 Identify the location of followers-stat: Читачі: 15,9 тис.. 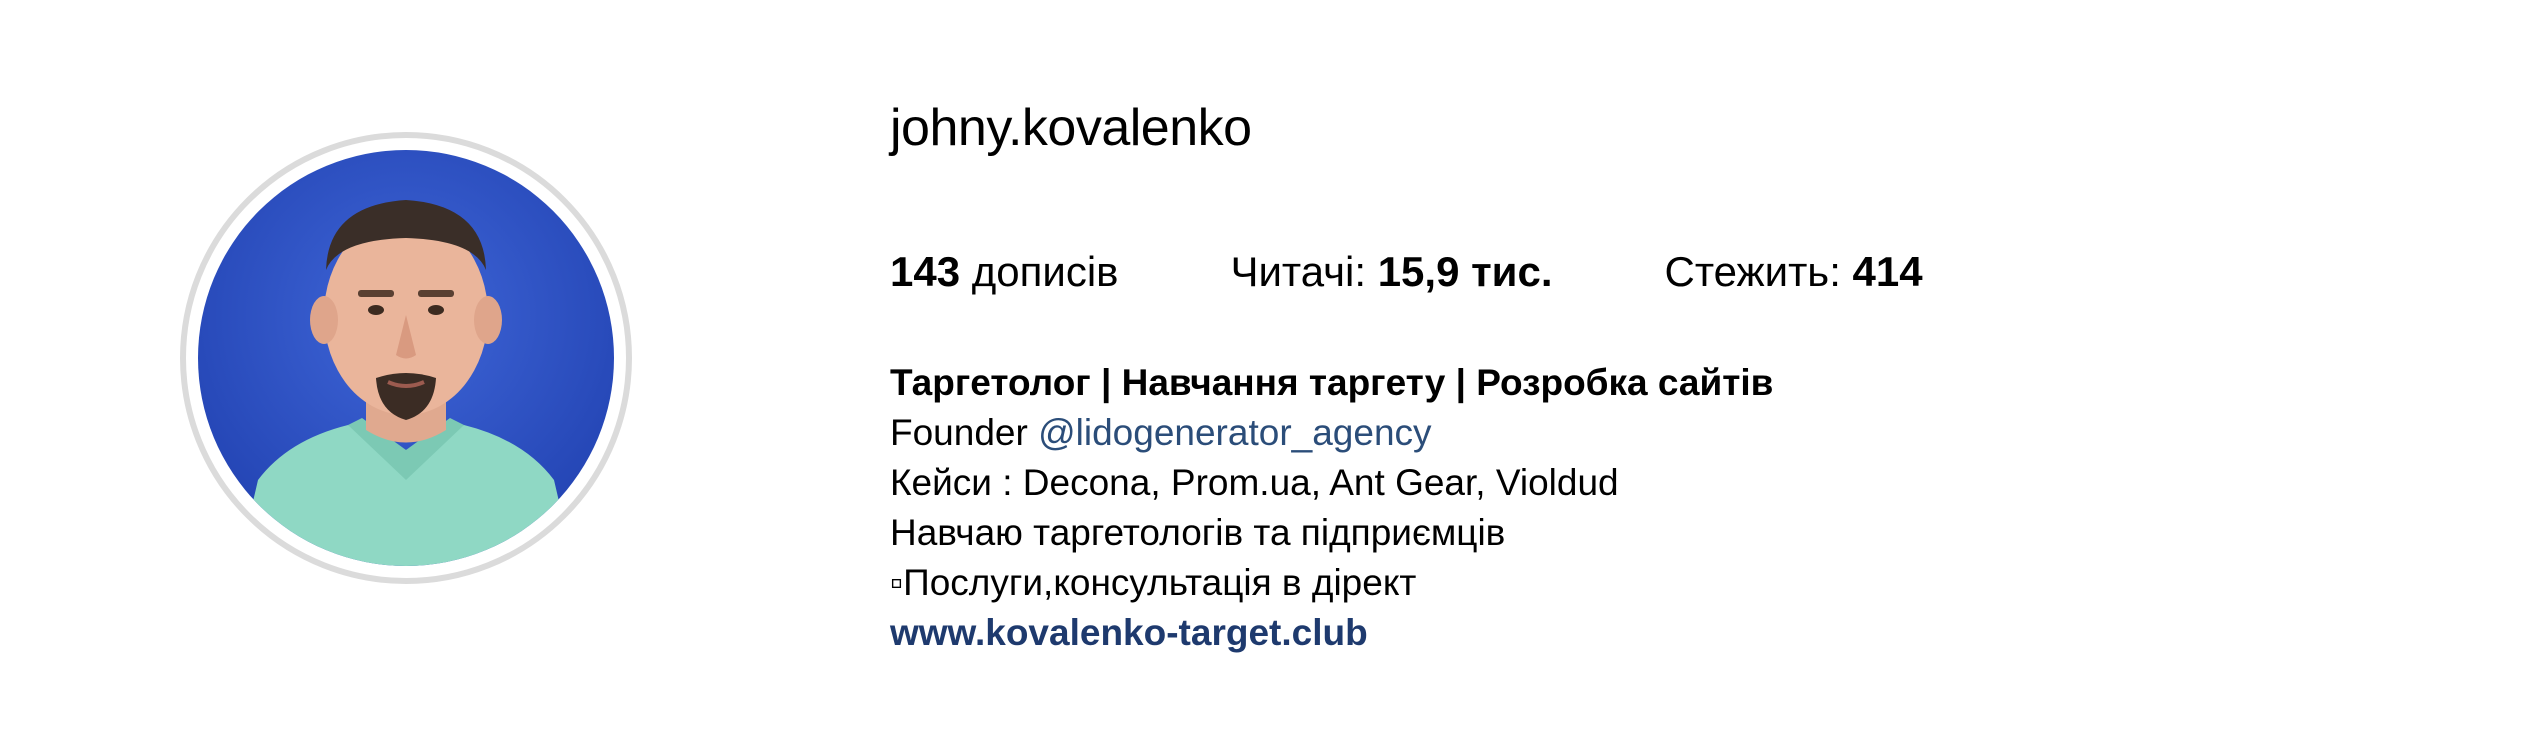
(1391, 272).